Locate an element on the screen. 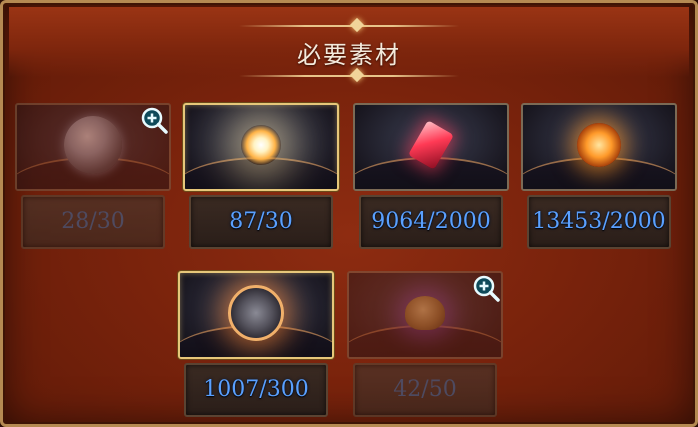 This screenshot has width=698, height=427. material-count: 1007/300 is located at coordinates (256, 390).